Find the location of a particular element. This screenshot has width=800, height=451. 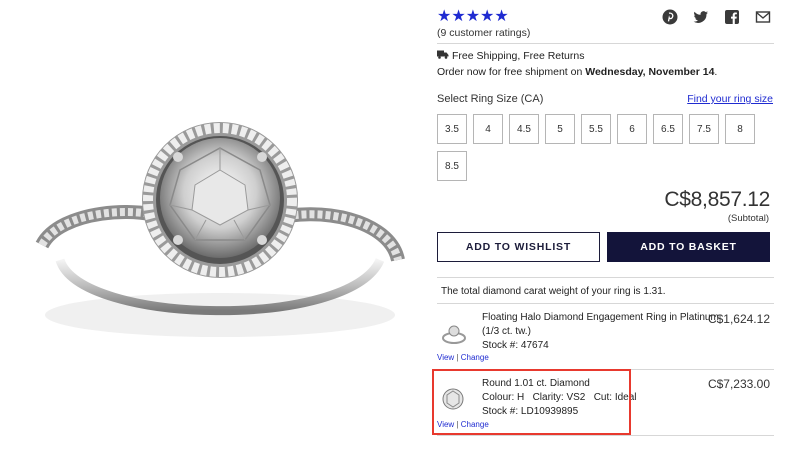

ring-size-option: 5.5 is located at coordinates (596, 129).